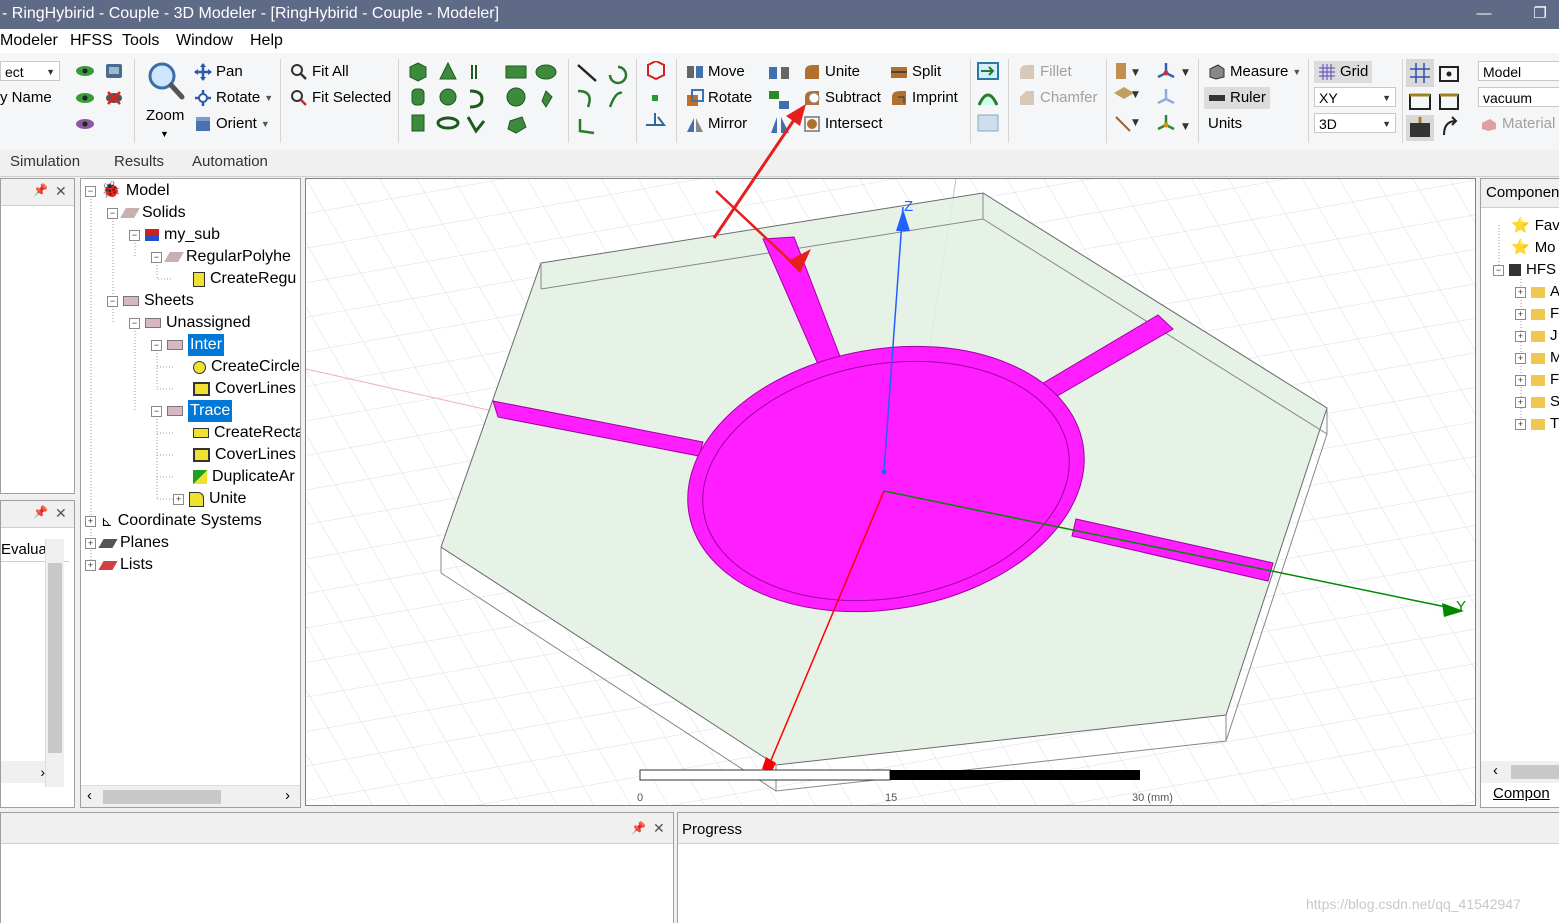 The height and width of the screenshot is (923, 1559). What do you see at coordinates (130, 213) in the screenshot?
I see `solids-icon` at bounding box center [130, 213].